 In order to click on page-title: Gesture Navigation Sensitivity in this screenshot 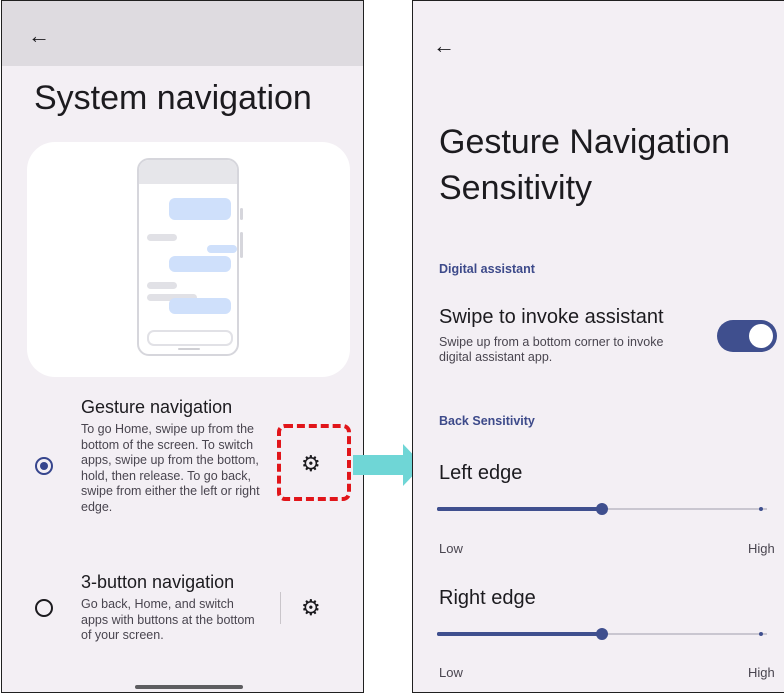, I will do `click(585, 165)`.